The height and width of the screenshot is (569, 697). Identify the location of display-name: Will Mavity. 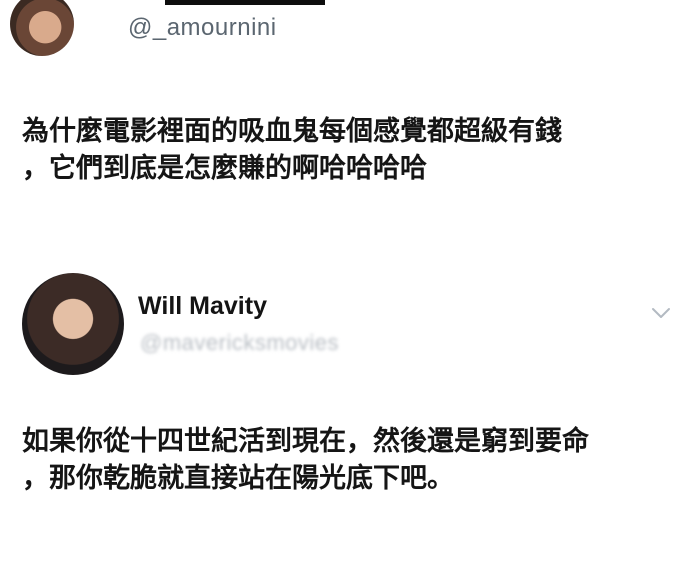
(202, 306).